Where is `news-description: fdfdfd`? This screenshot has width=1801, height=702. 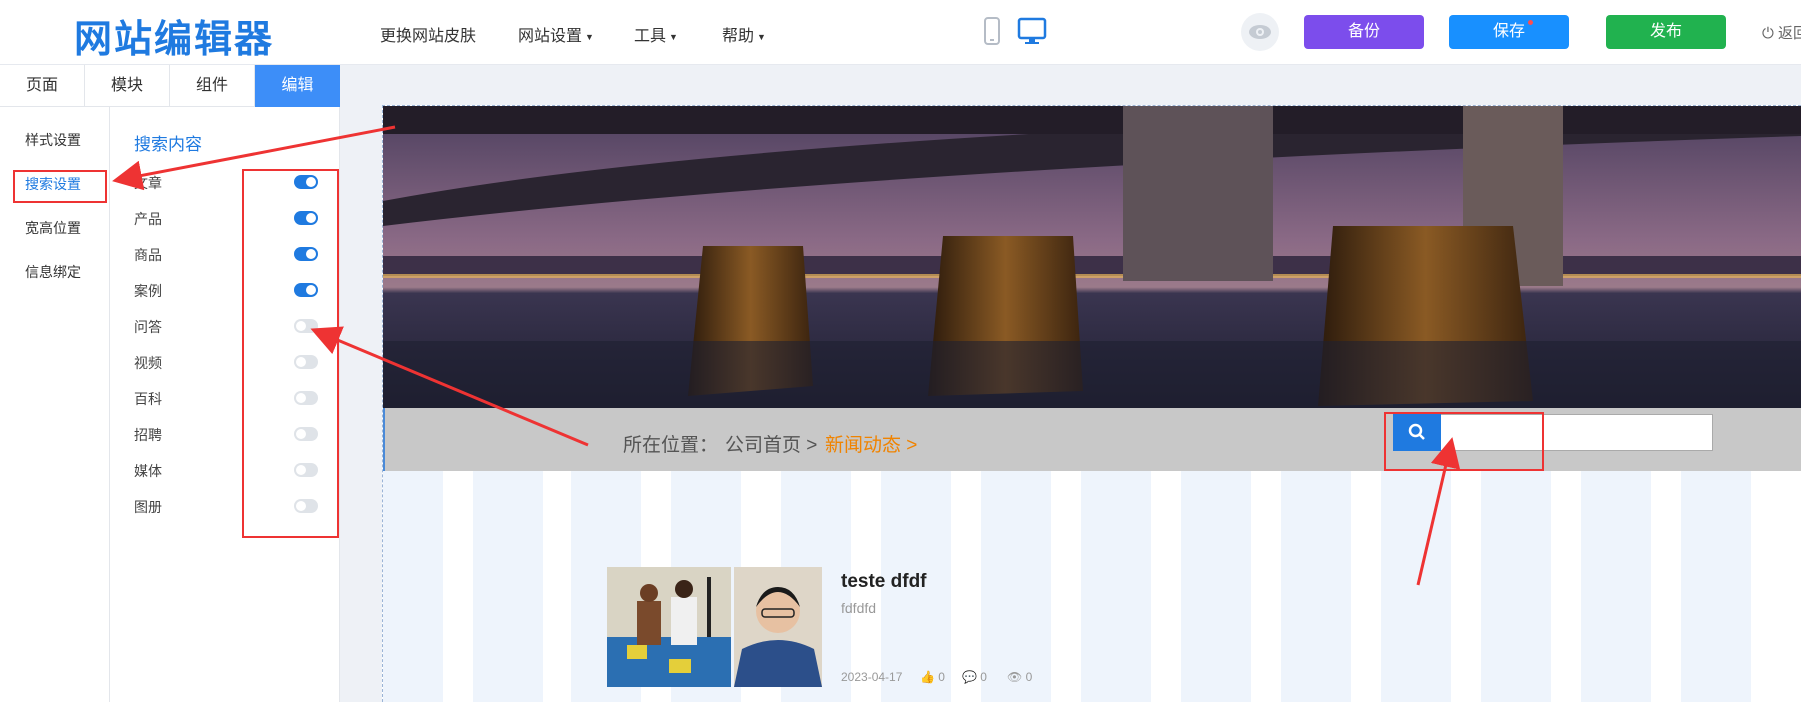
news-description: fdfdfd is located at coordinates (859, 608).